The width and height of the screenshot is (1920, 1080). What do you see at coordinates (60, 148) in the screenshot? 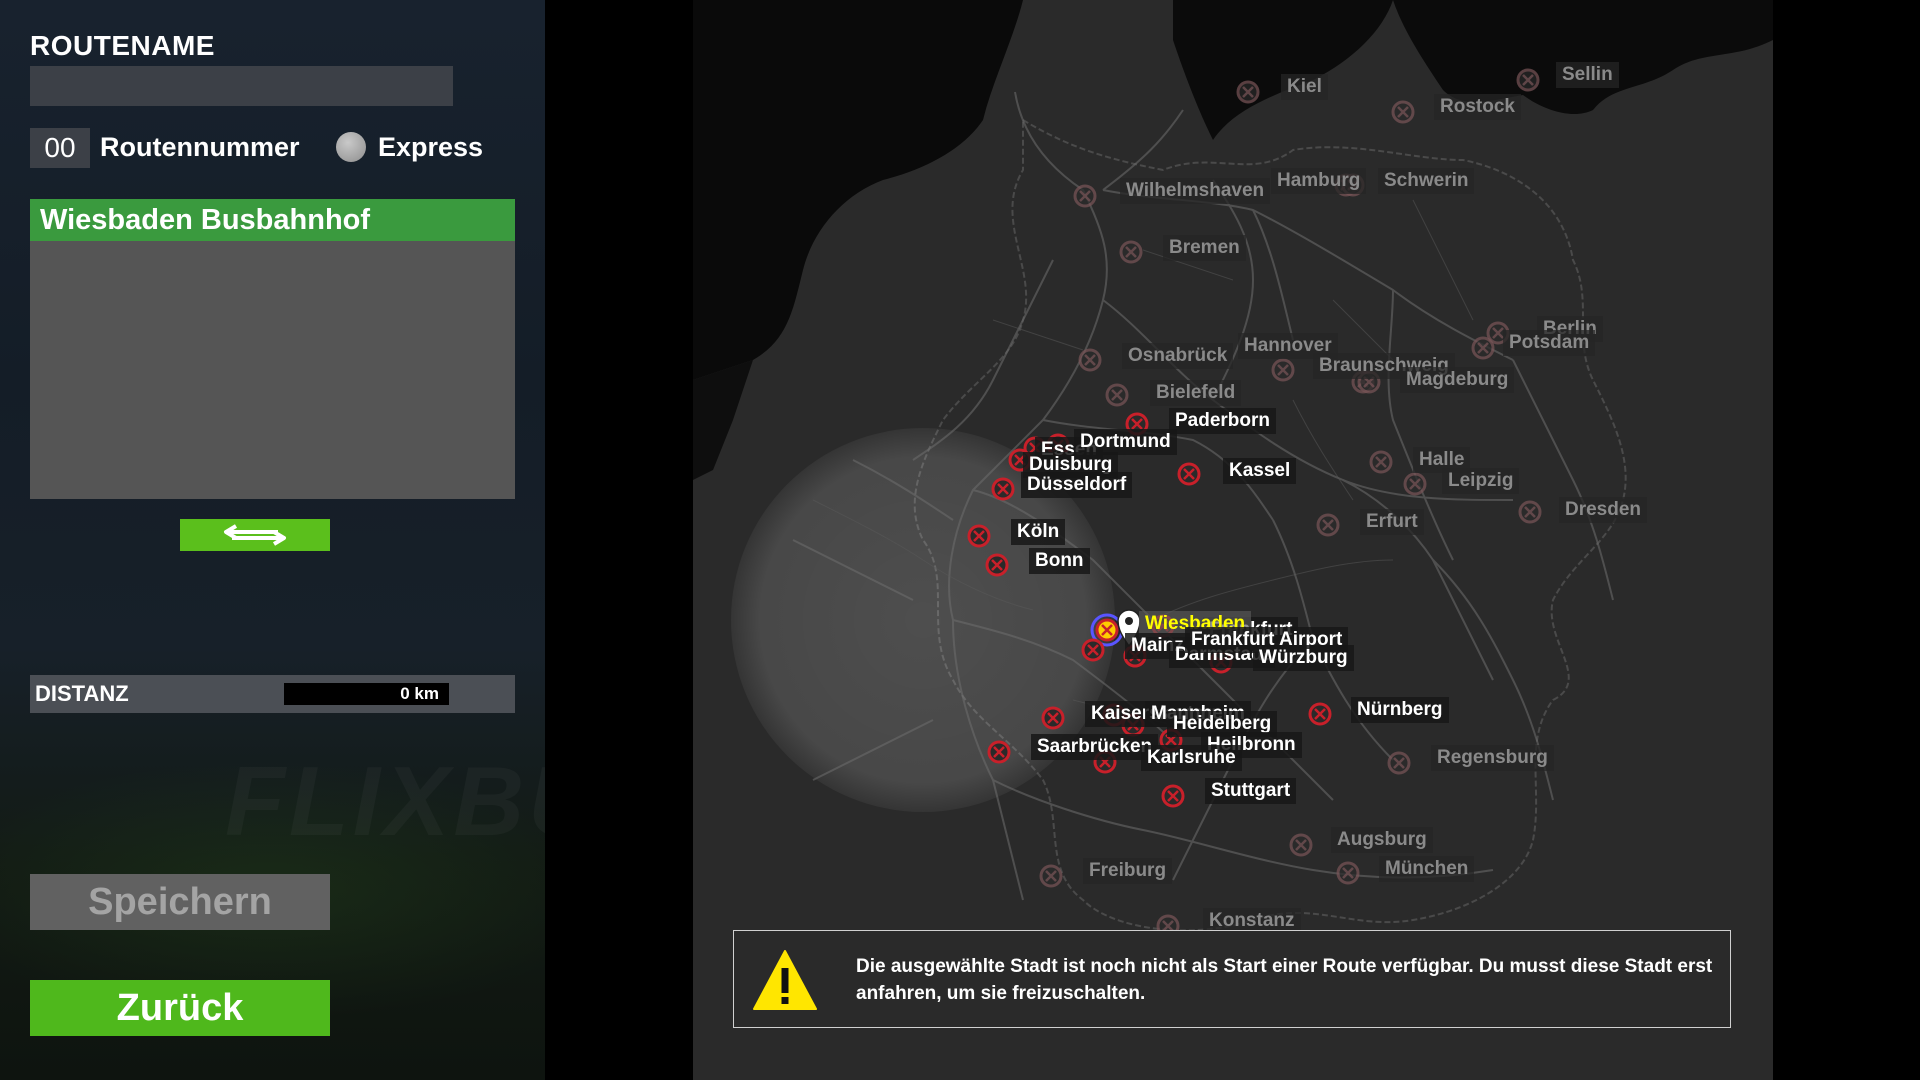
I see `route-number-field: 00` at bounding box center [60, 148].